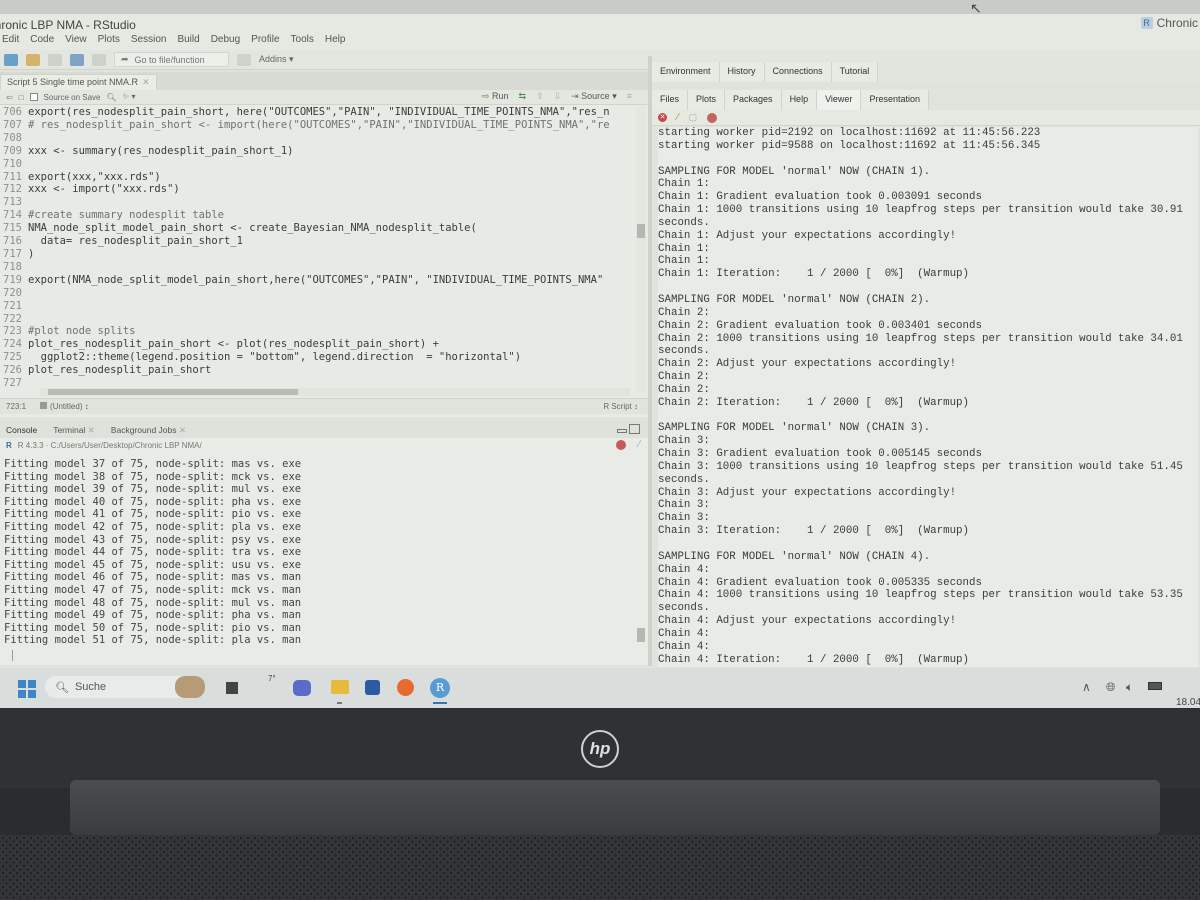  Describe the element at coordinates (171, 59) in the screenshot. I see `go-to-file-input: ➦ Go to file/function` at that location.